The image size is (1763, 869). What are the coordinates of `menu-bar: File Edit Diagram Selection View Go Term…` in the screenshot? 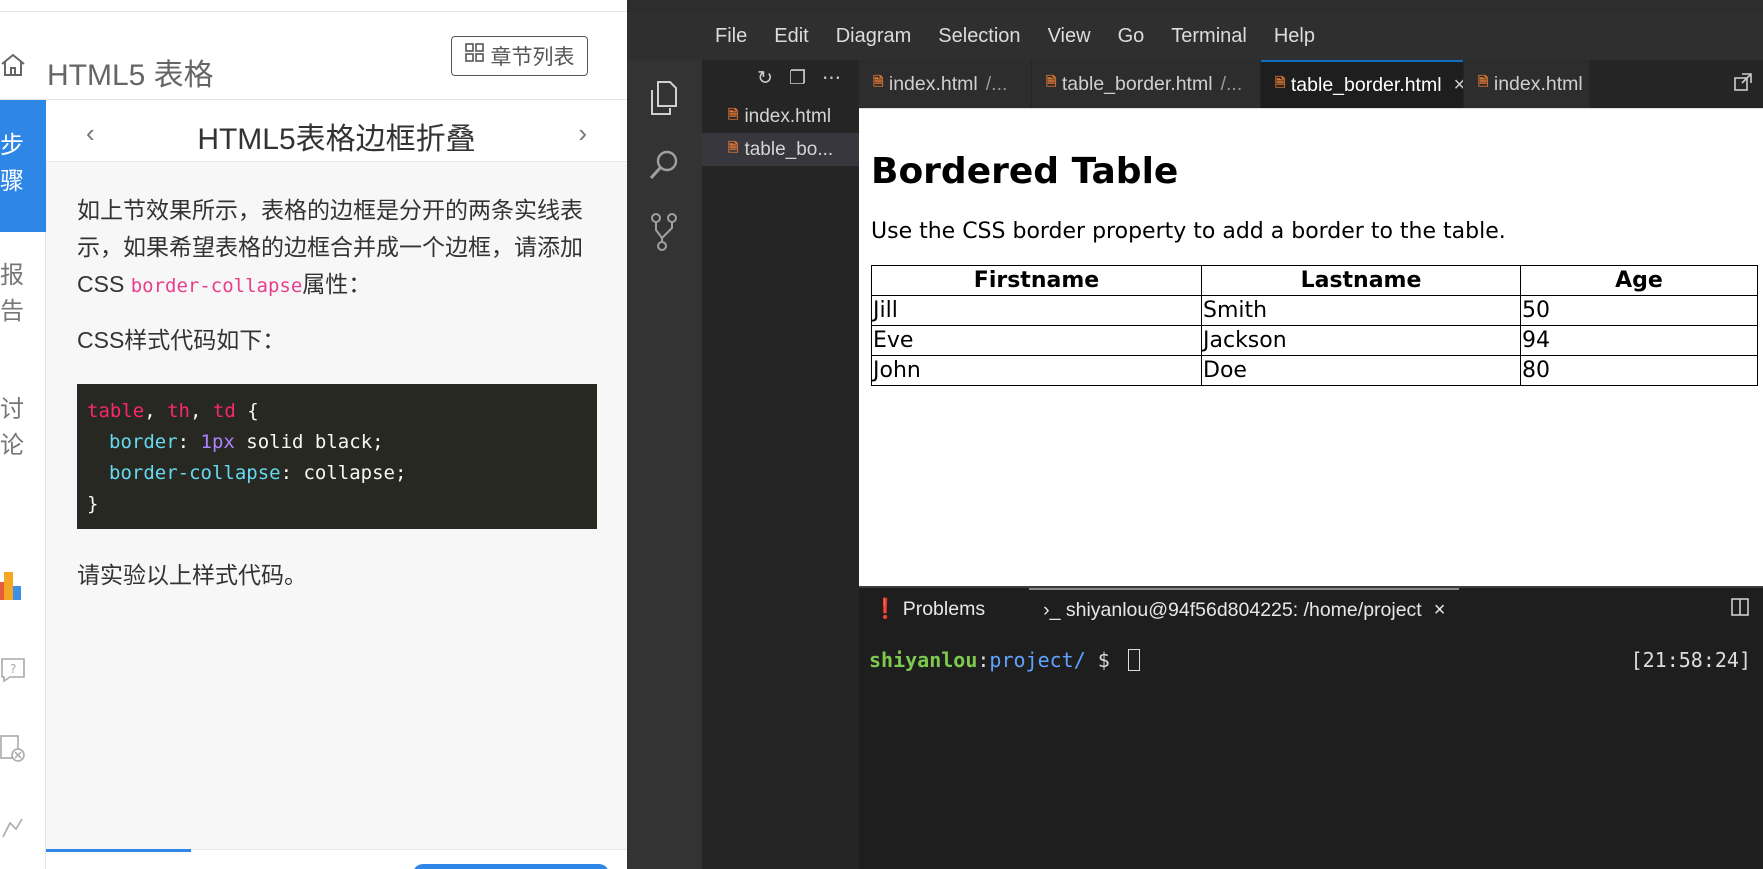 It's located at (1195, 36).